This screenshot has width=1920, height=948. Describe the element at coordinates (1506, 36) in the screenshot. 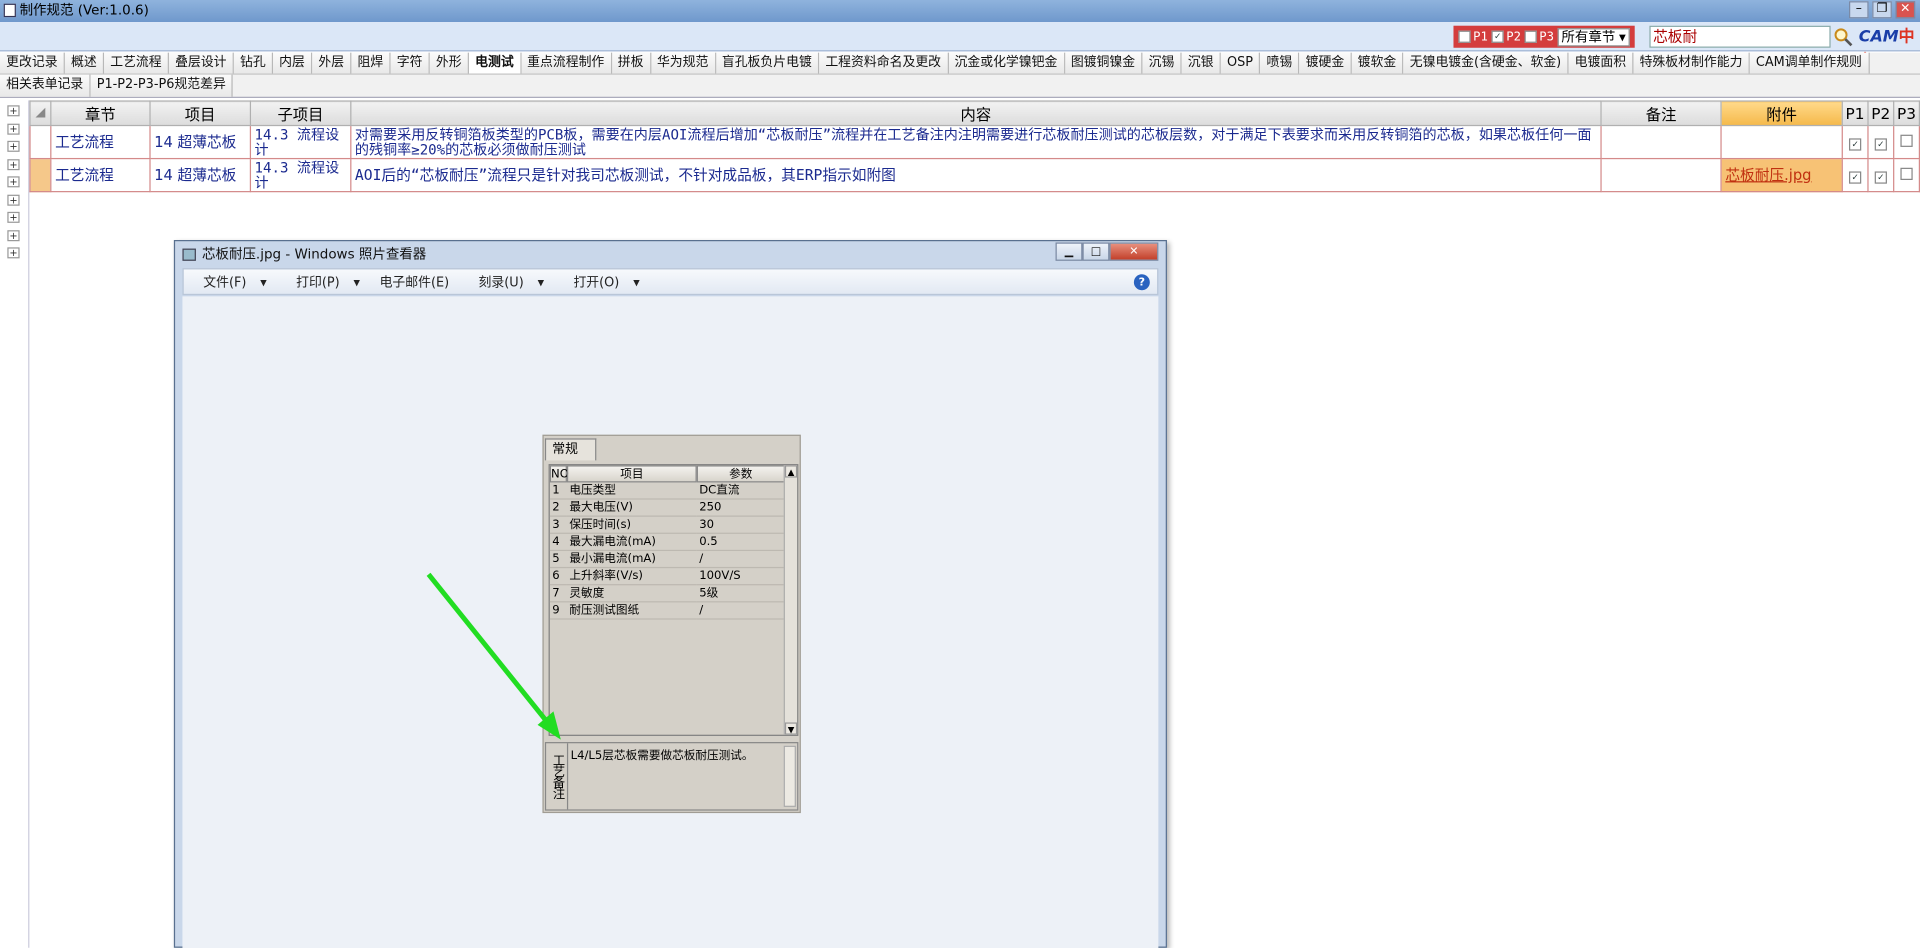

I see `p2-filter: ✓ P2` at that location.